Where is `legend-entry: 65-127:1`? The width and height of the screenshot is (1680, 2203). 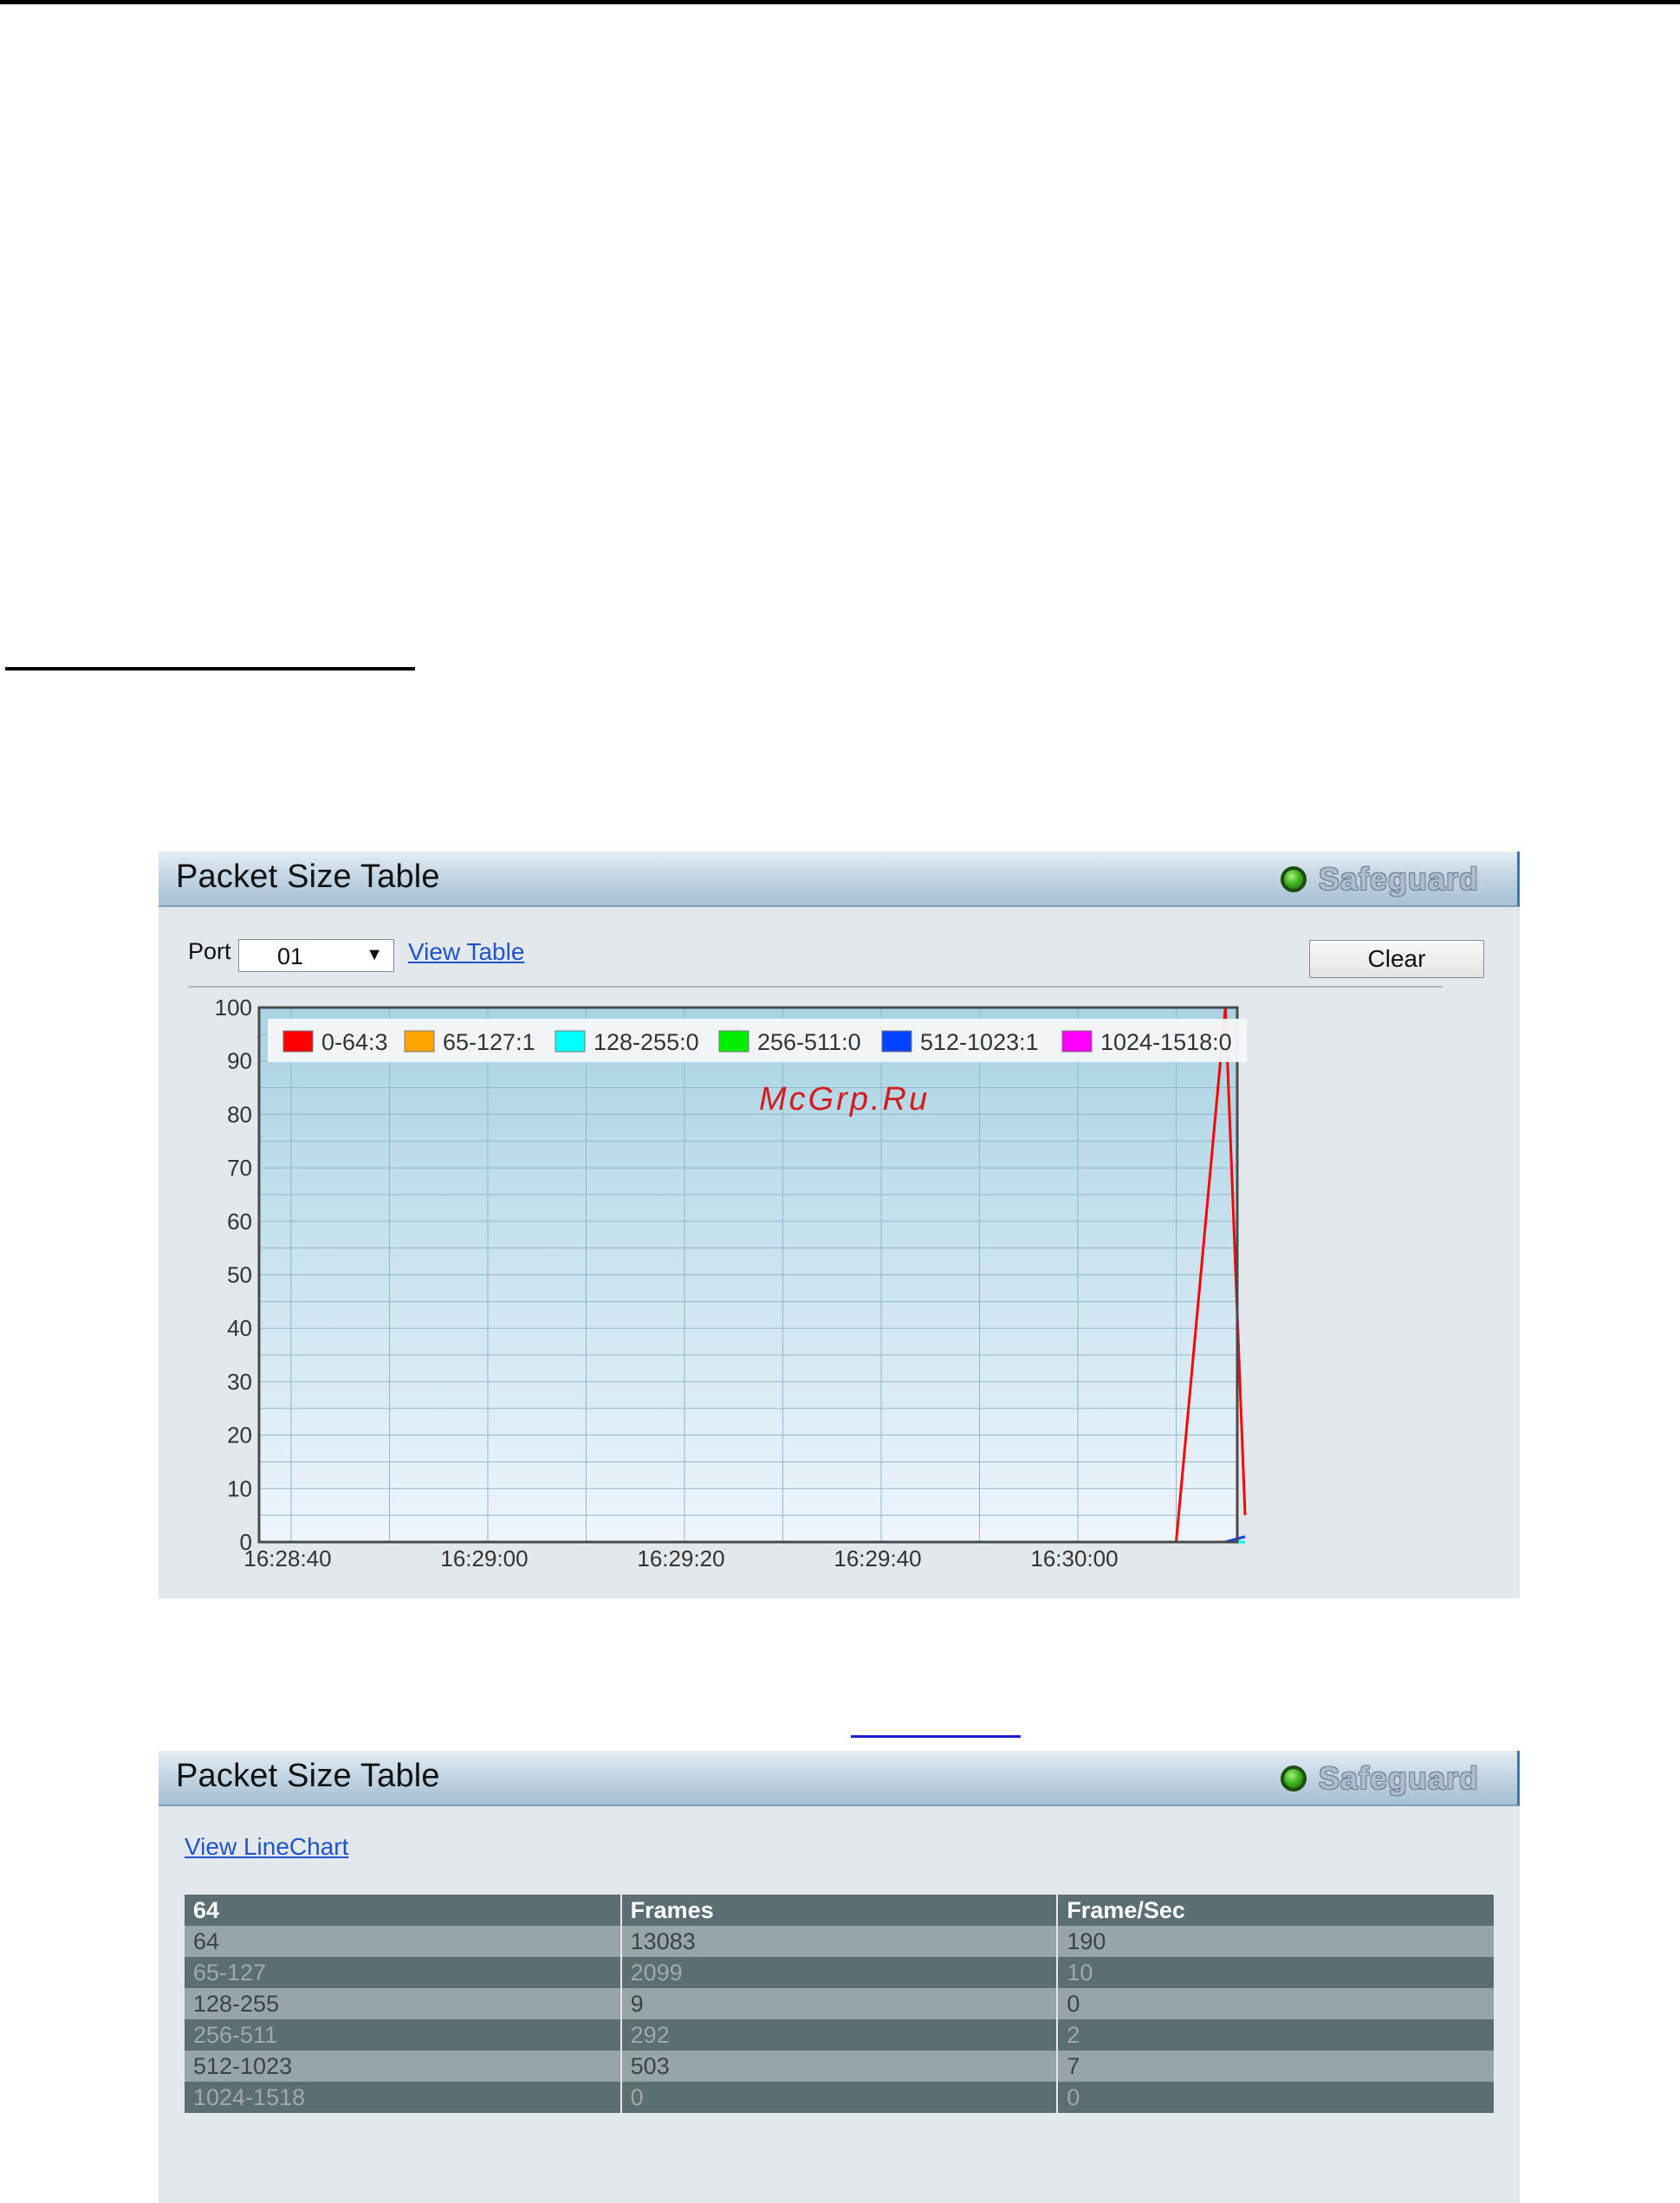
legend-entry: 65-127:1 is located at coordinates (489, 1042).